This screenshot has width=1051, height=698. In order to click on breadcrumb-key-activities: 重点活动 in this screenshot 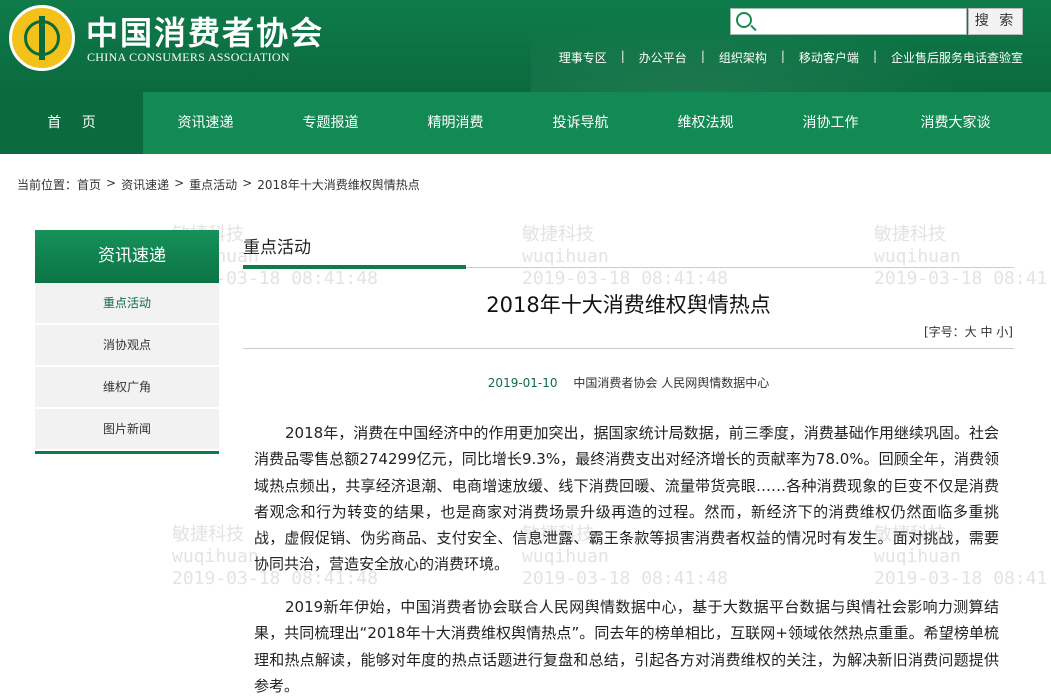, I will do `click(213, 184)`.